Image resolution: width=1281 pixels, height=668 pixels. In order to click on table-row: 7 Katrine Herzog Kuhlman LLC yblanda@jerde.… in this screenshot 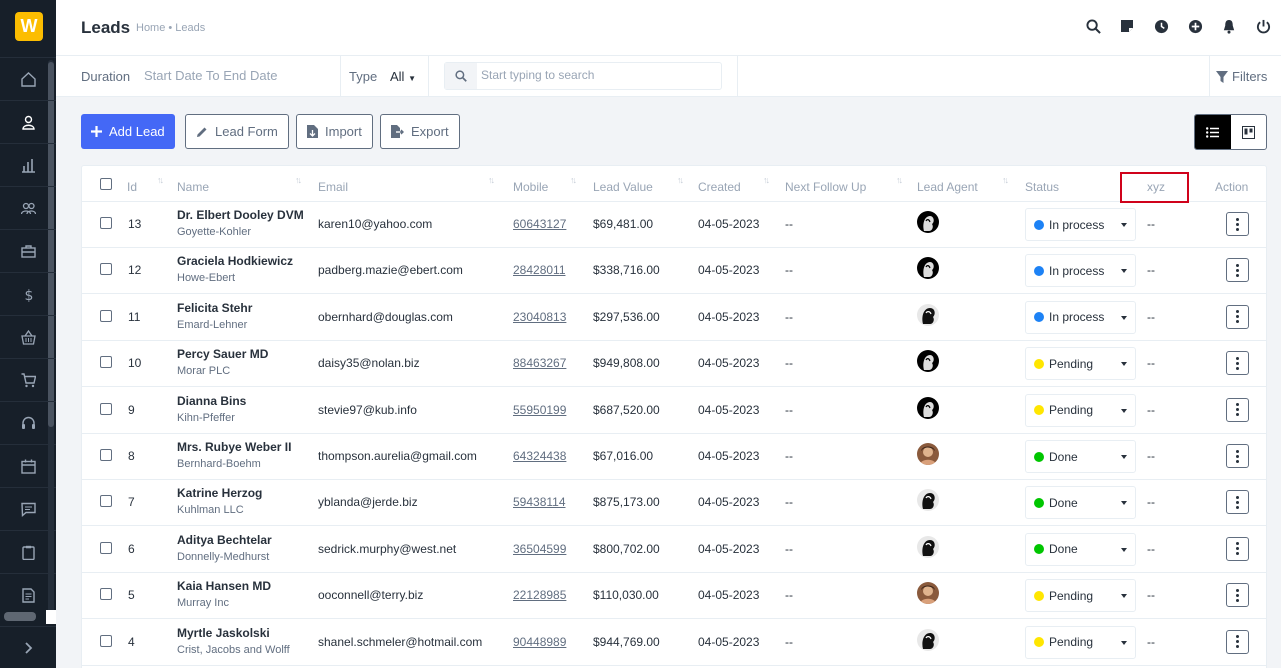, I will do `click(674, 503)`.